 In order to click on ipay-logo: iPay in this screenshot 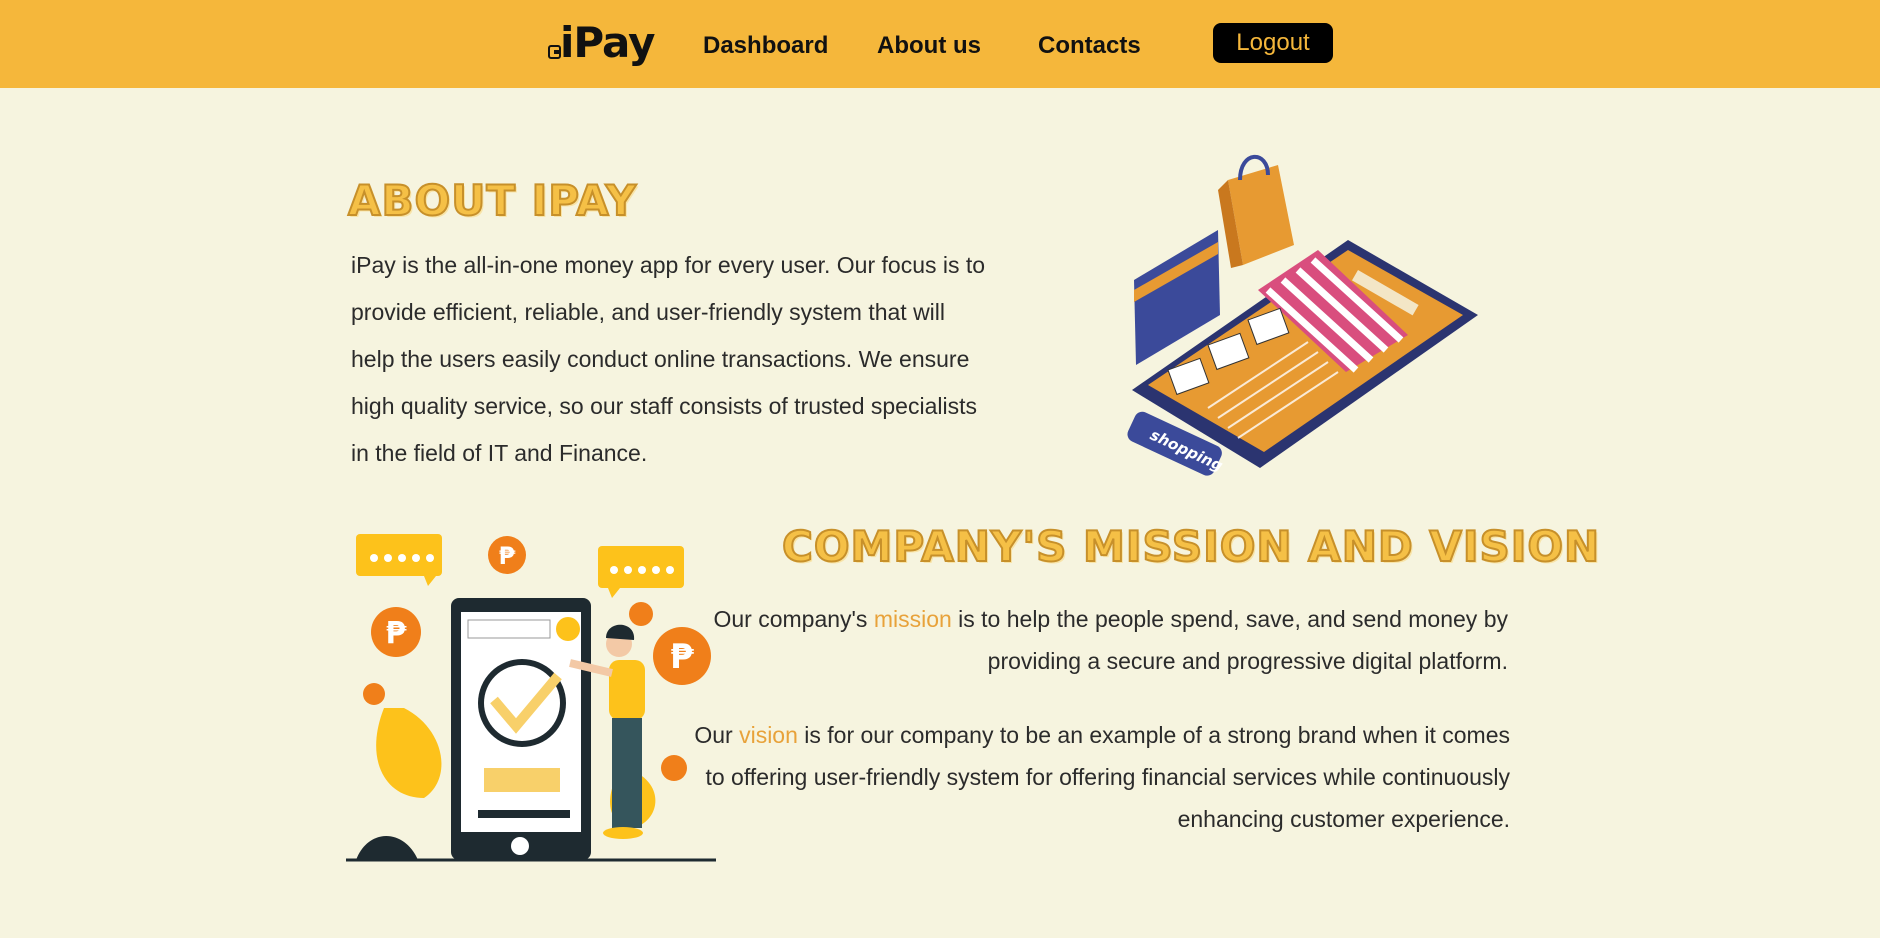, I will do `click(601, 42)`.